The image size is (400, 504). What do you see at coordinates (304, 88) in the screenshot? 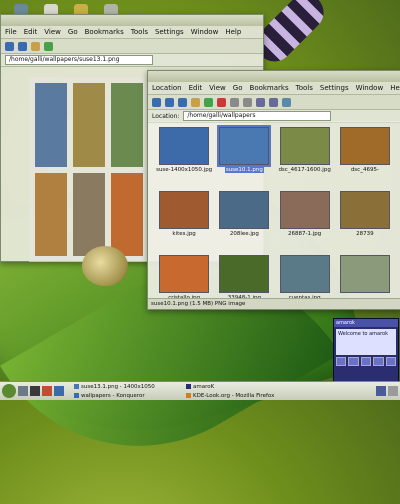
I see `front_window-menu-tools: Tools` at bounding box center [304, 88].